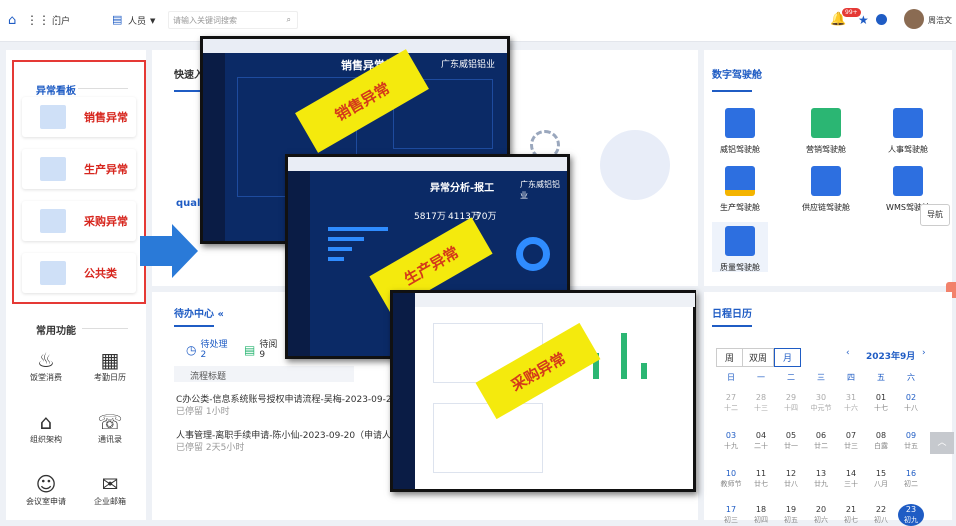 Image resolution: width=956 pixels, height=526 pixels. I want to click on calendar-day: 13 廿九, so click(821, 479).